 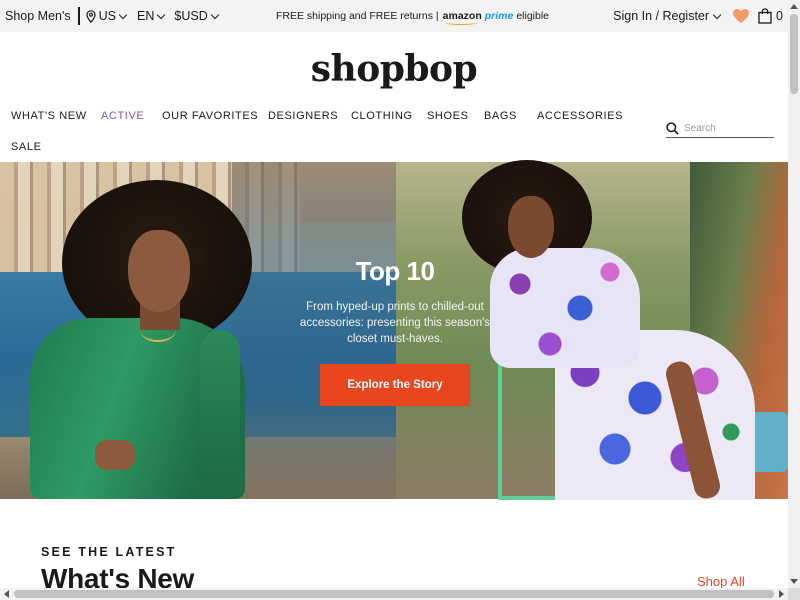 I want to click on promo-text: FREE shipping and FREE returns |, so click(x=357, y=16).